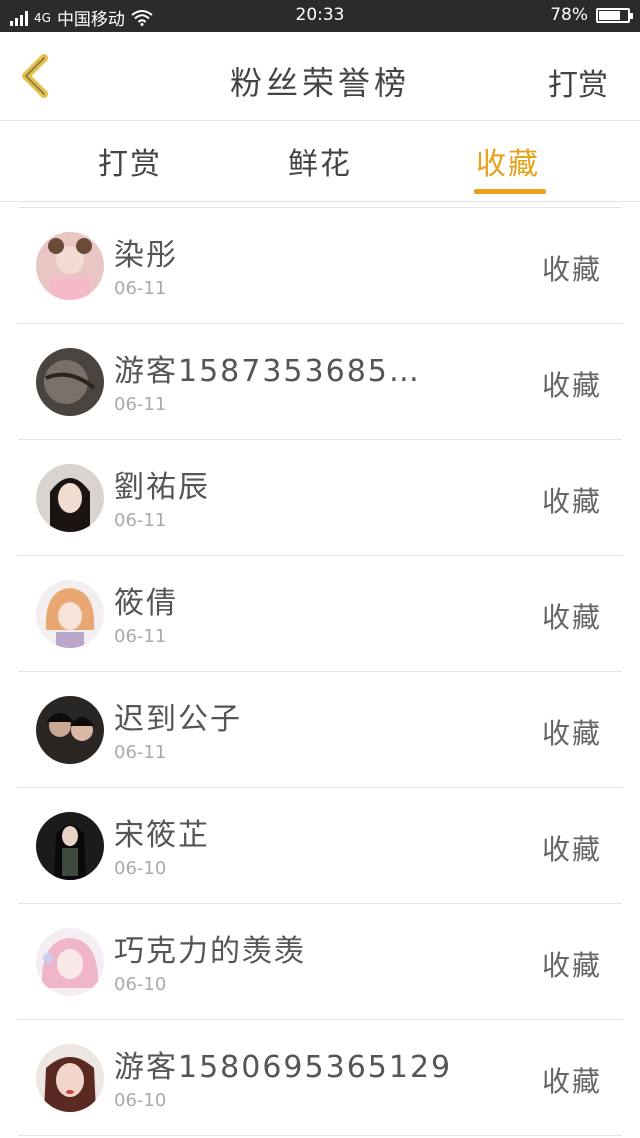 This screenshot has width=640, height=1138. What do you see at coordinates (210, 951) in the screenshot?
I see `fan-name: 巧克力的羡羡` at bounding box center [210, 951].